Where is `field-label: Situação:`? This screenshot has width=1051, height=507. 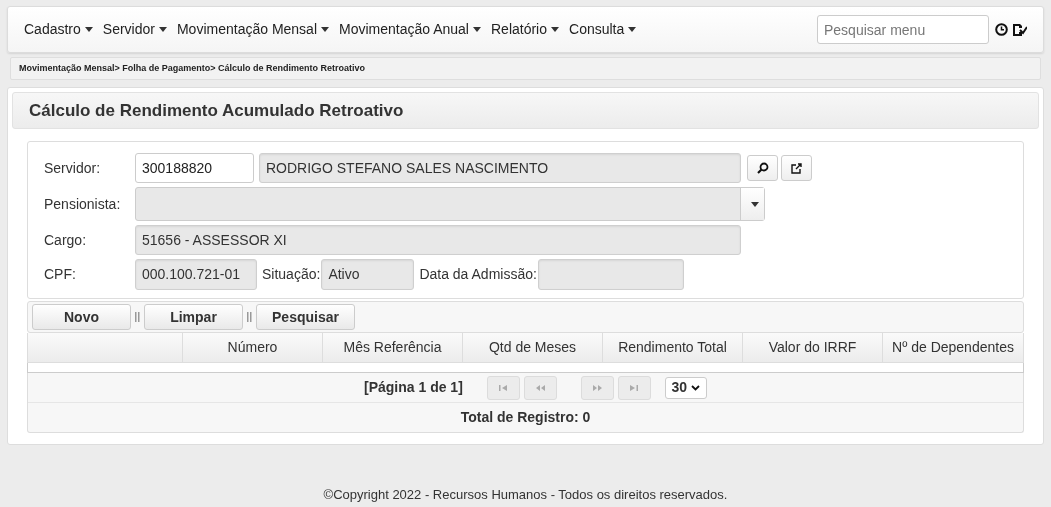
field-label: Situação: is located at coordinates (291, 274).